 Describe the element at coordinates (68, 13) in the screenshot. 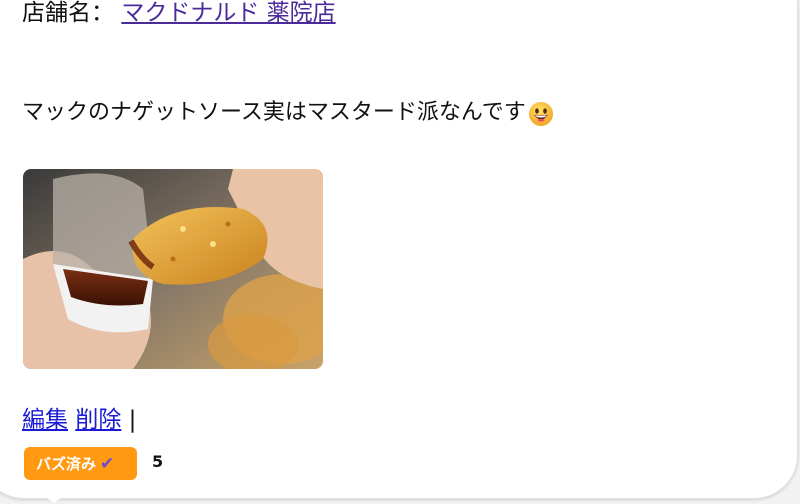

I see `store-label: 店舗名：` at that location.